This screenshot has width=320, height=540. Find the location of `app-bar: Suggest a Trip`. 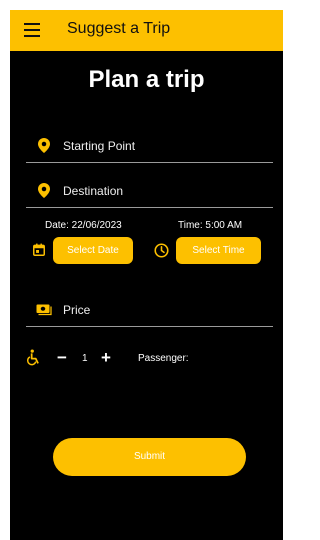

app-bar: Suggest a Trip is located at coordinates (146, 30).